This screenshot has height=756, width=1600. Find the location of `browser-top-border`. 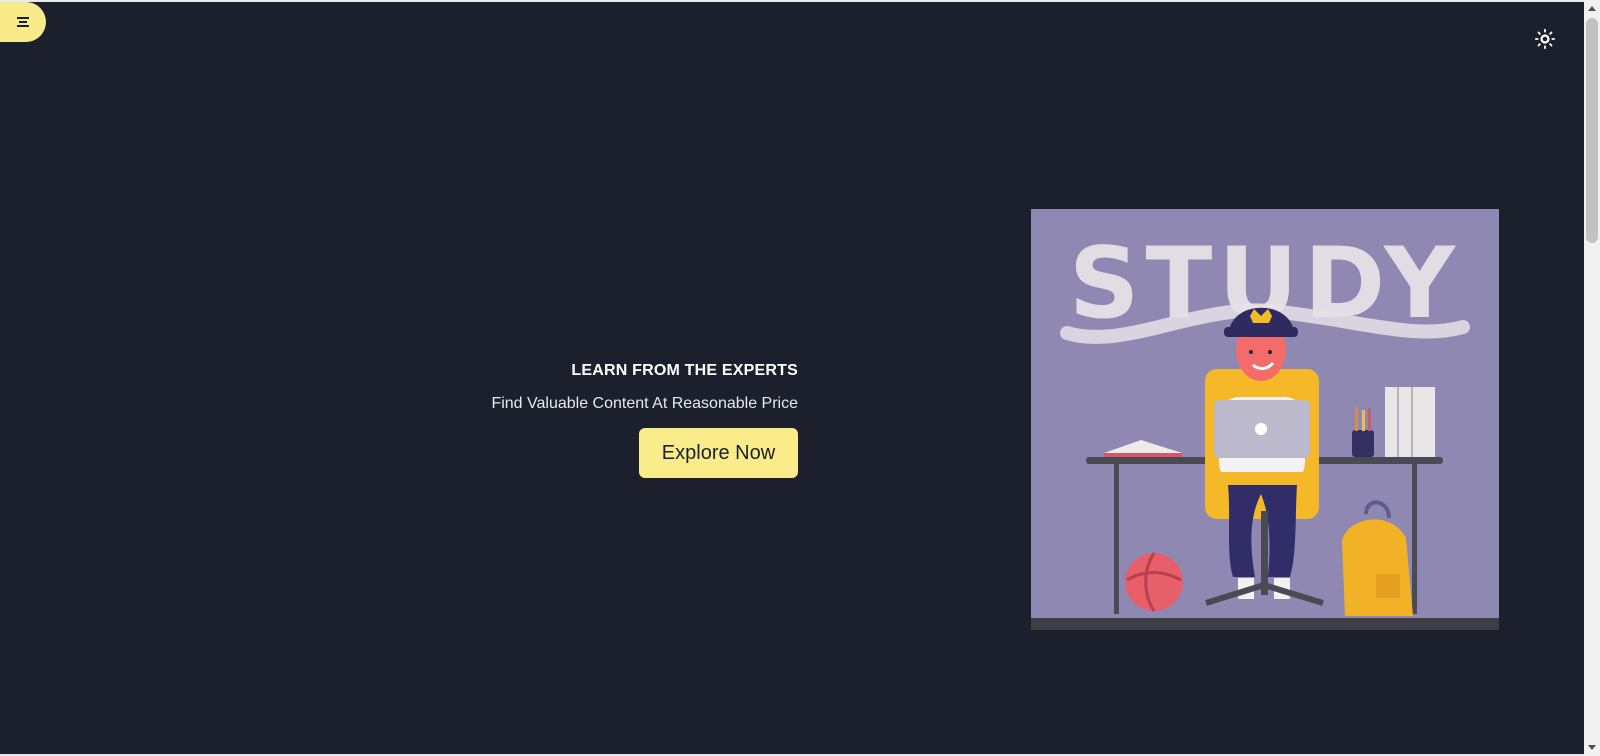

browser-top-border is located at coordinates (792, 1).